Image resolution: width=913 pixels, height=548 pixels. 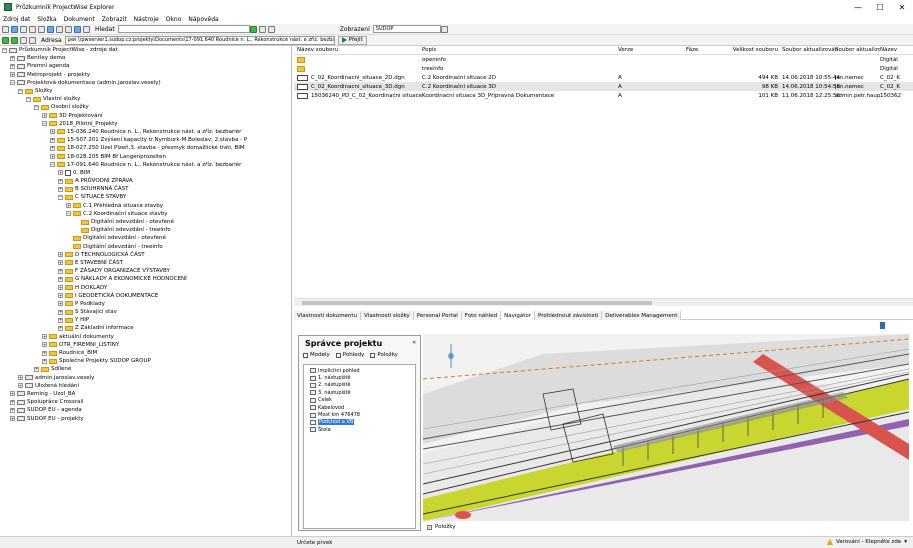 I want to click on detail-tab: Deliverables Management, so click(x=642, y=315).